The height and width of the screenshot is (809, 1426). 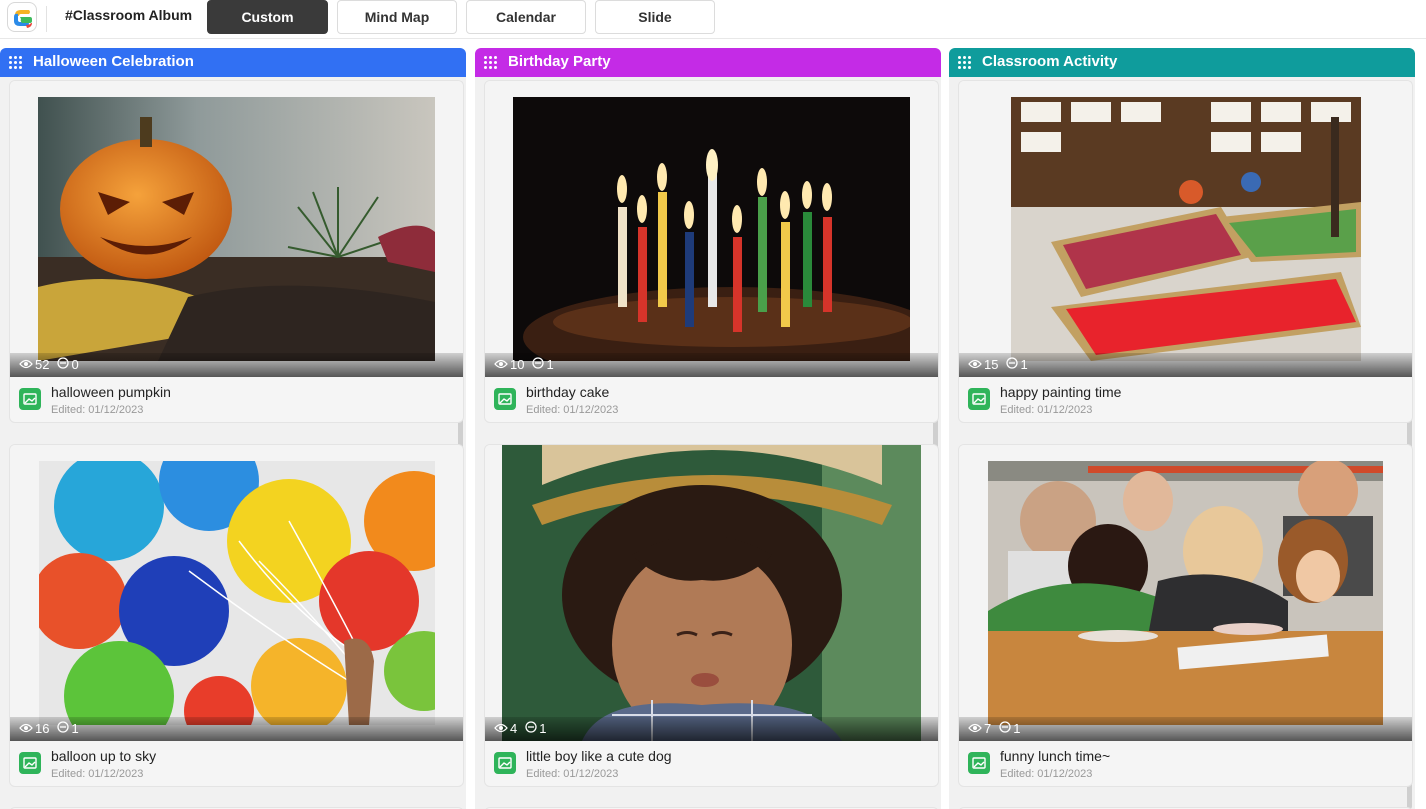 What do you see at coordinates (1002, 364) in the screenshot?
I see `card-stats: 15 1` at bounding box center [1002, 364].